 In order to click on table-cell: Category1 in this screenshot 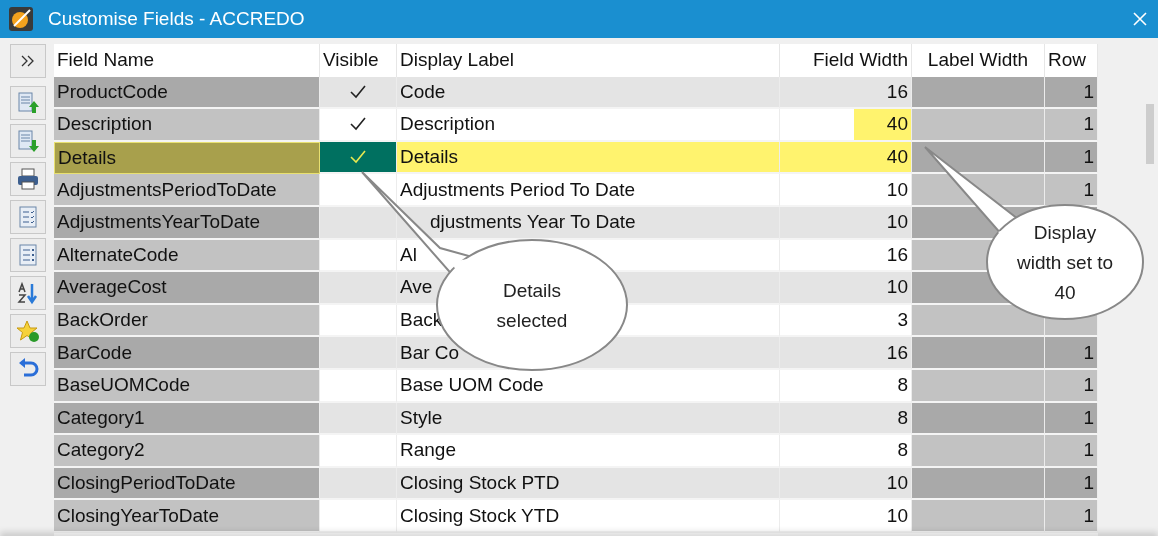, I will do `click(187, 419)`.